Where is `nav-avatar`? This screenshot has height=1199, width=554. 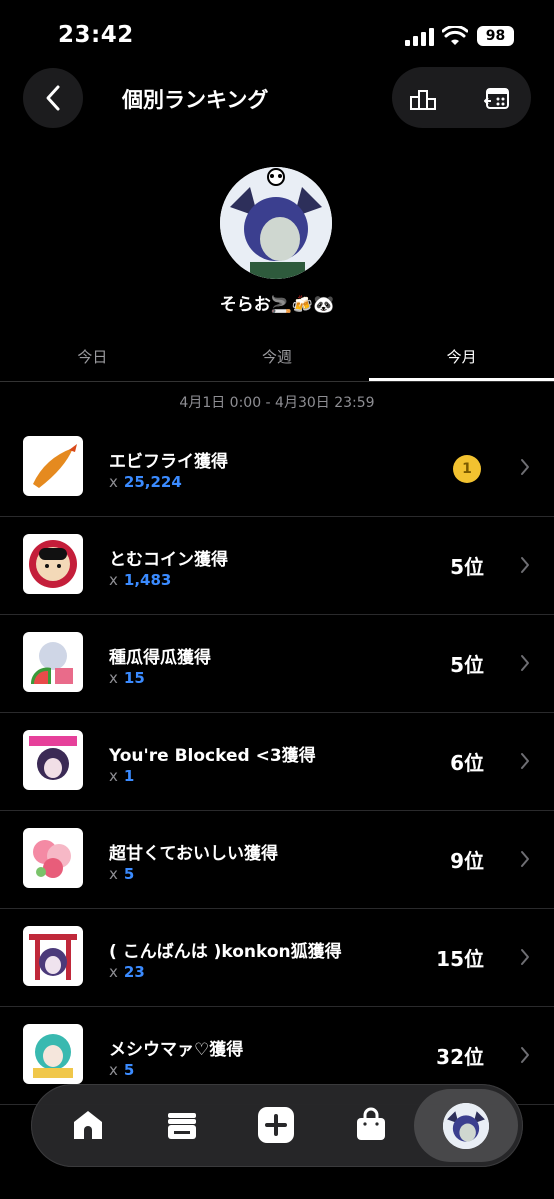 nav-avatar is located at coordinates (466, 1126).